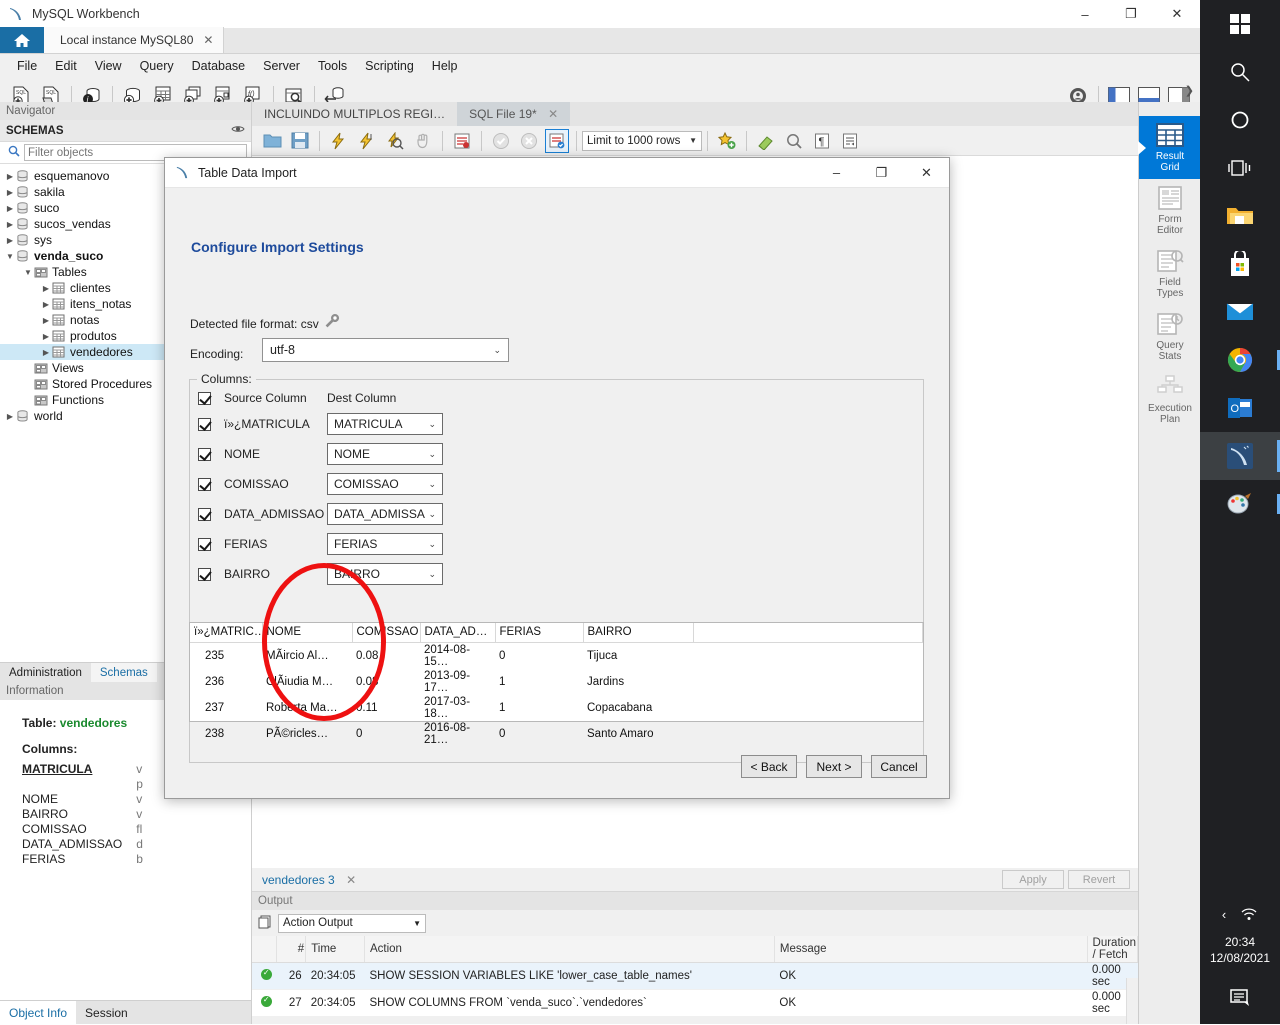 This screenshot has height=1025, width=1280. What do you see at coordinates (385, 484) in the screenshot?
I see `dest-column-select: COMISSAO ⌄` at bounding box center [385, 484].